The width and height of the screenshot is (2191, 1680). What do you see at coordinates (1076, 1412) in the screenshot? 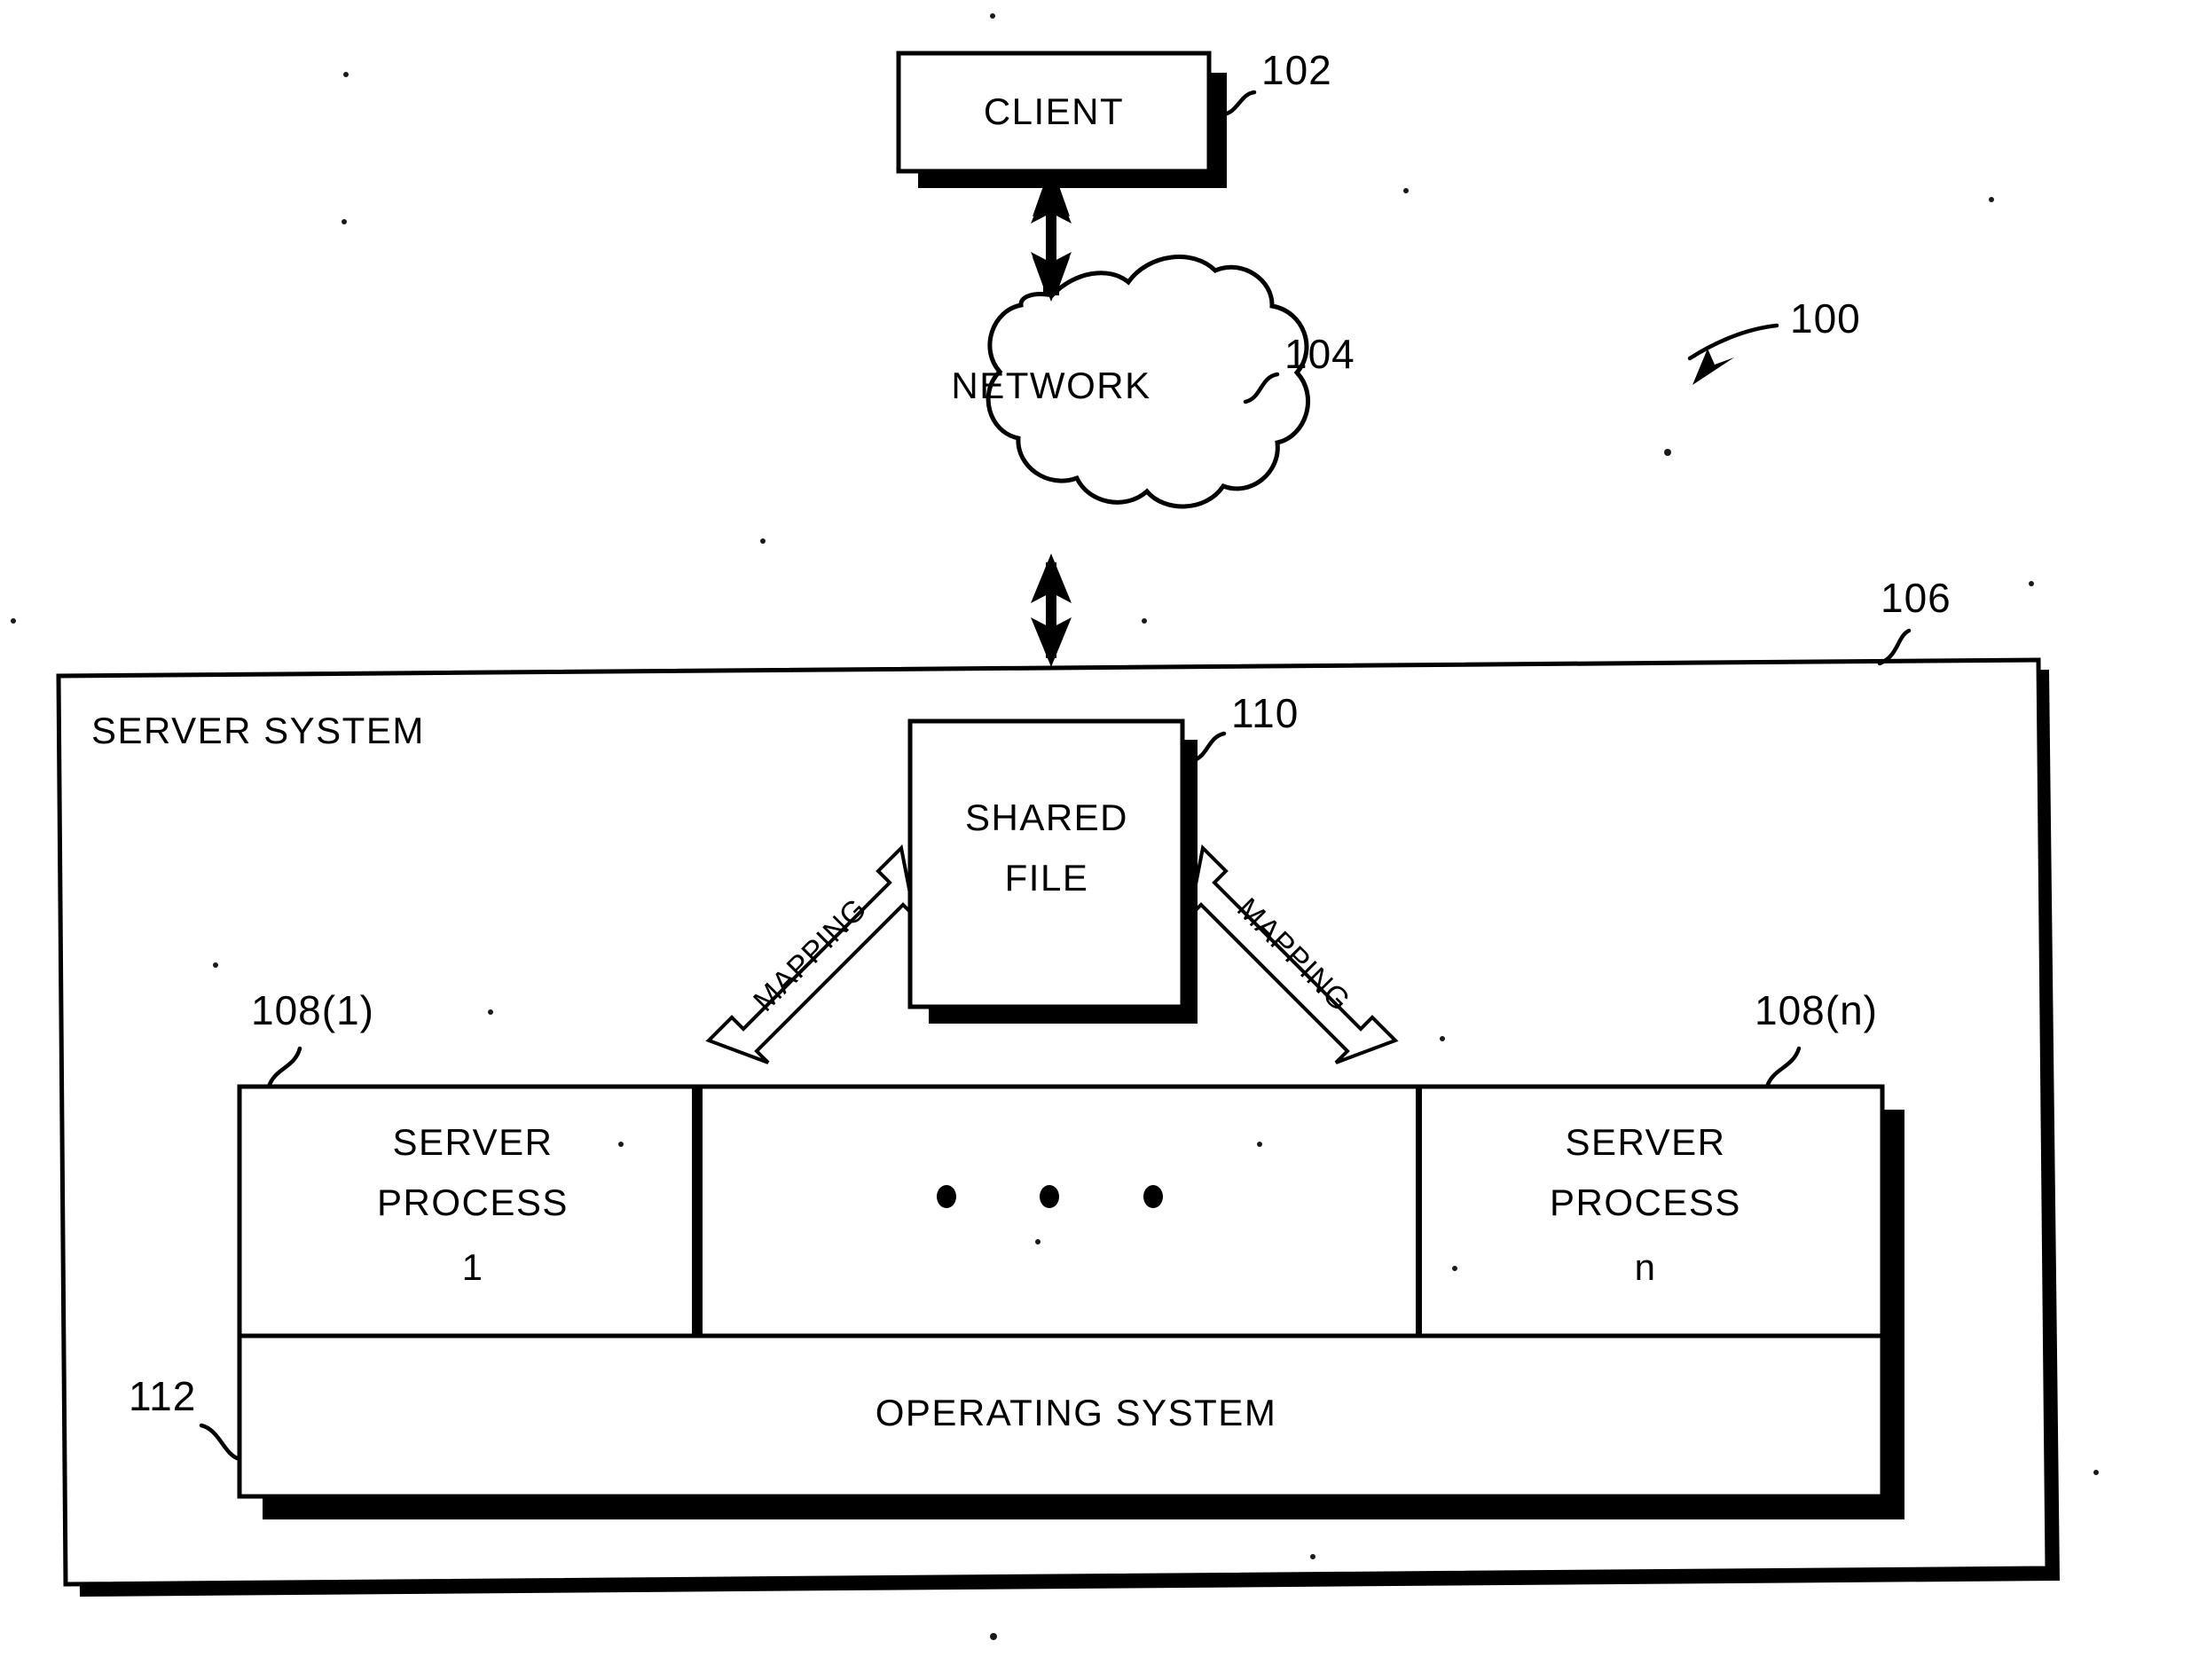
I see `operating-system-label: OPERATING SYSTEM` at bounding box center [1076, 1412].